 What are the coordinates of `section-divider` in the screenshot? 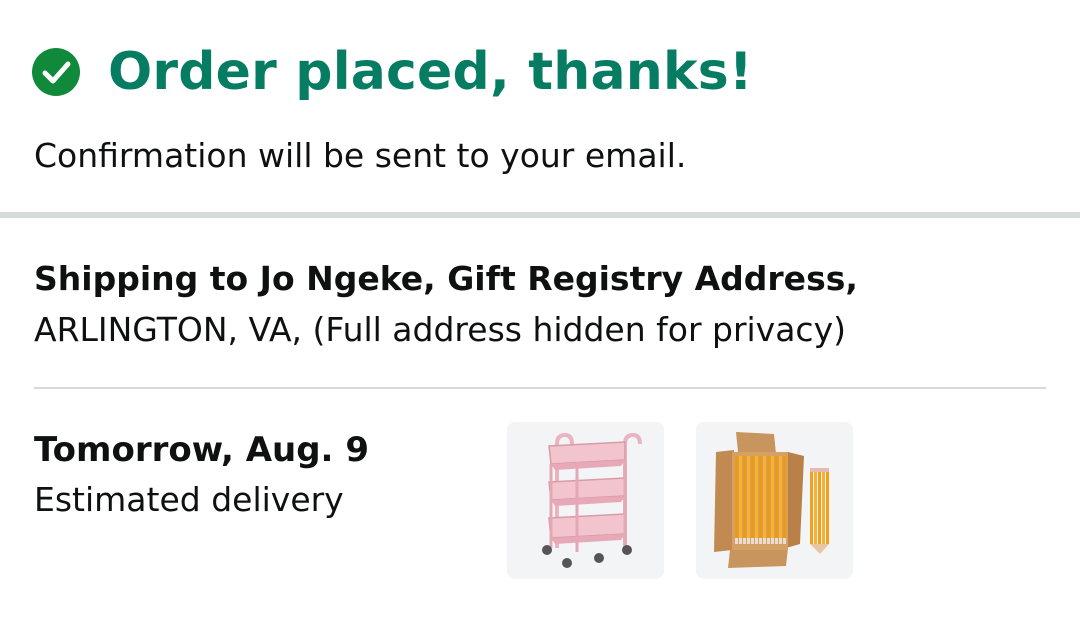 It's located at (540, 215).